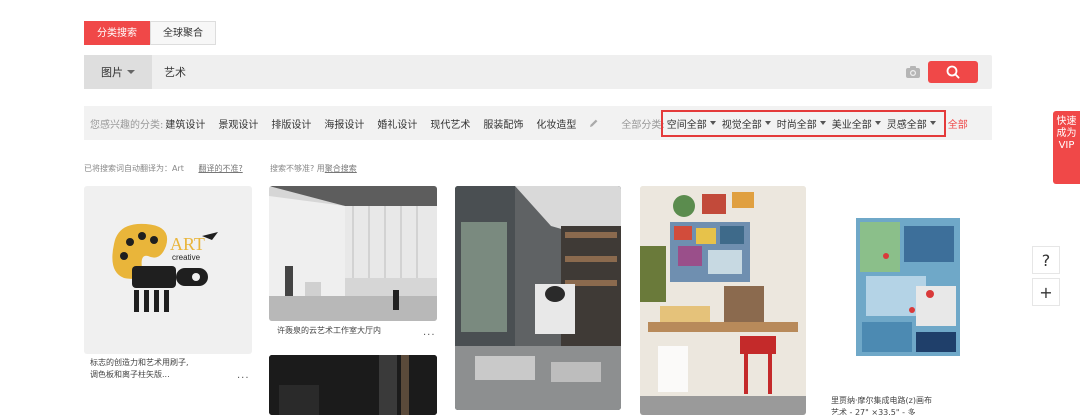  Describe the element at coordinates (344, 123) in the screenshot. I see `category-link: 海报设计` at that location.